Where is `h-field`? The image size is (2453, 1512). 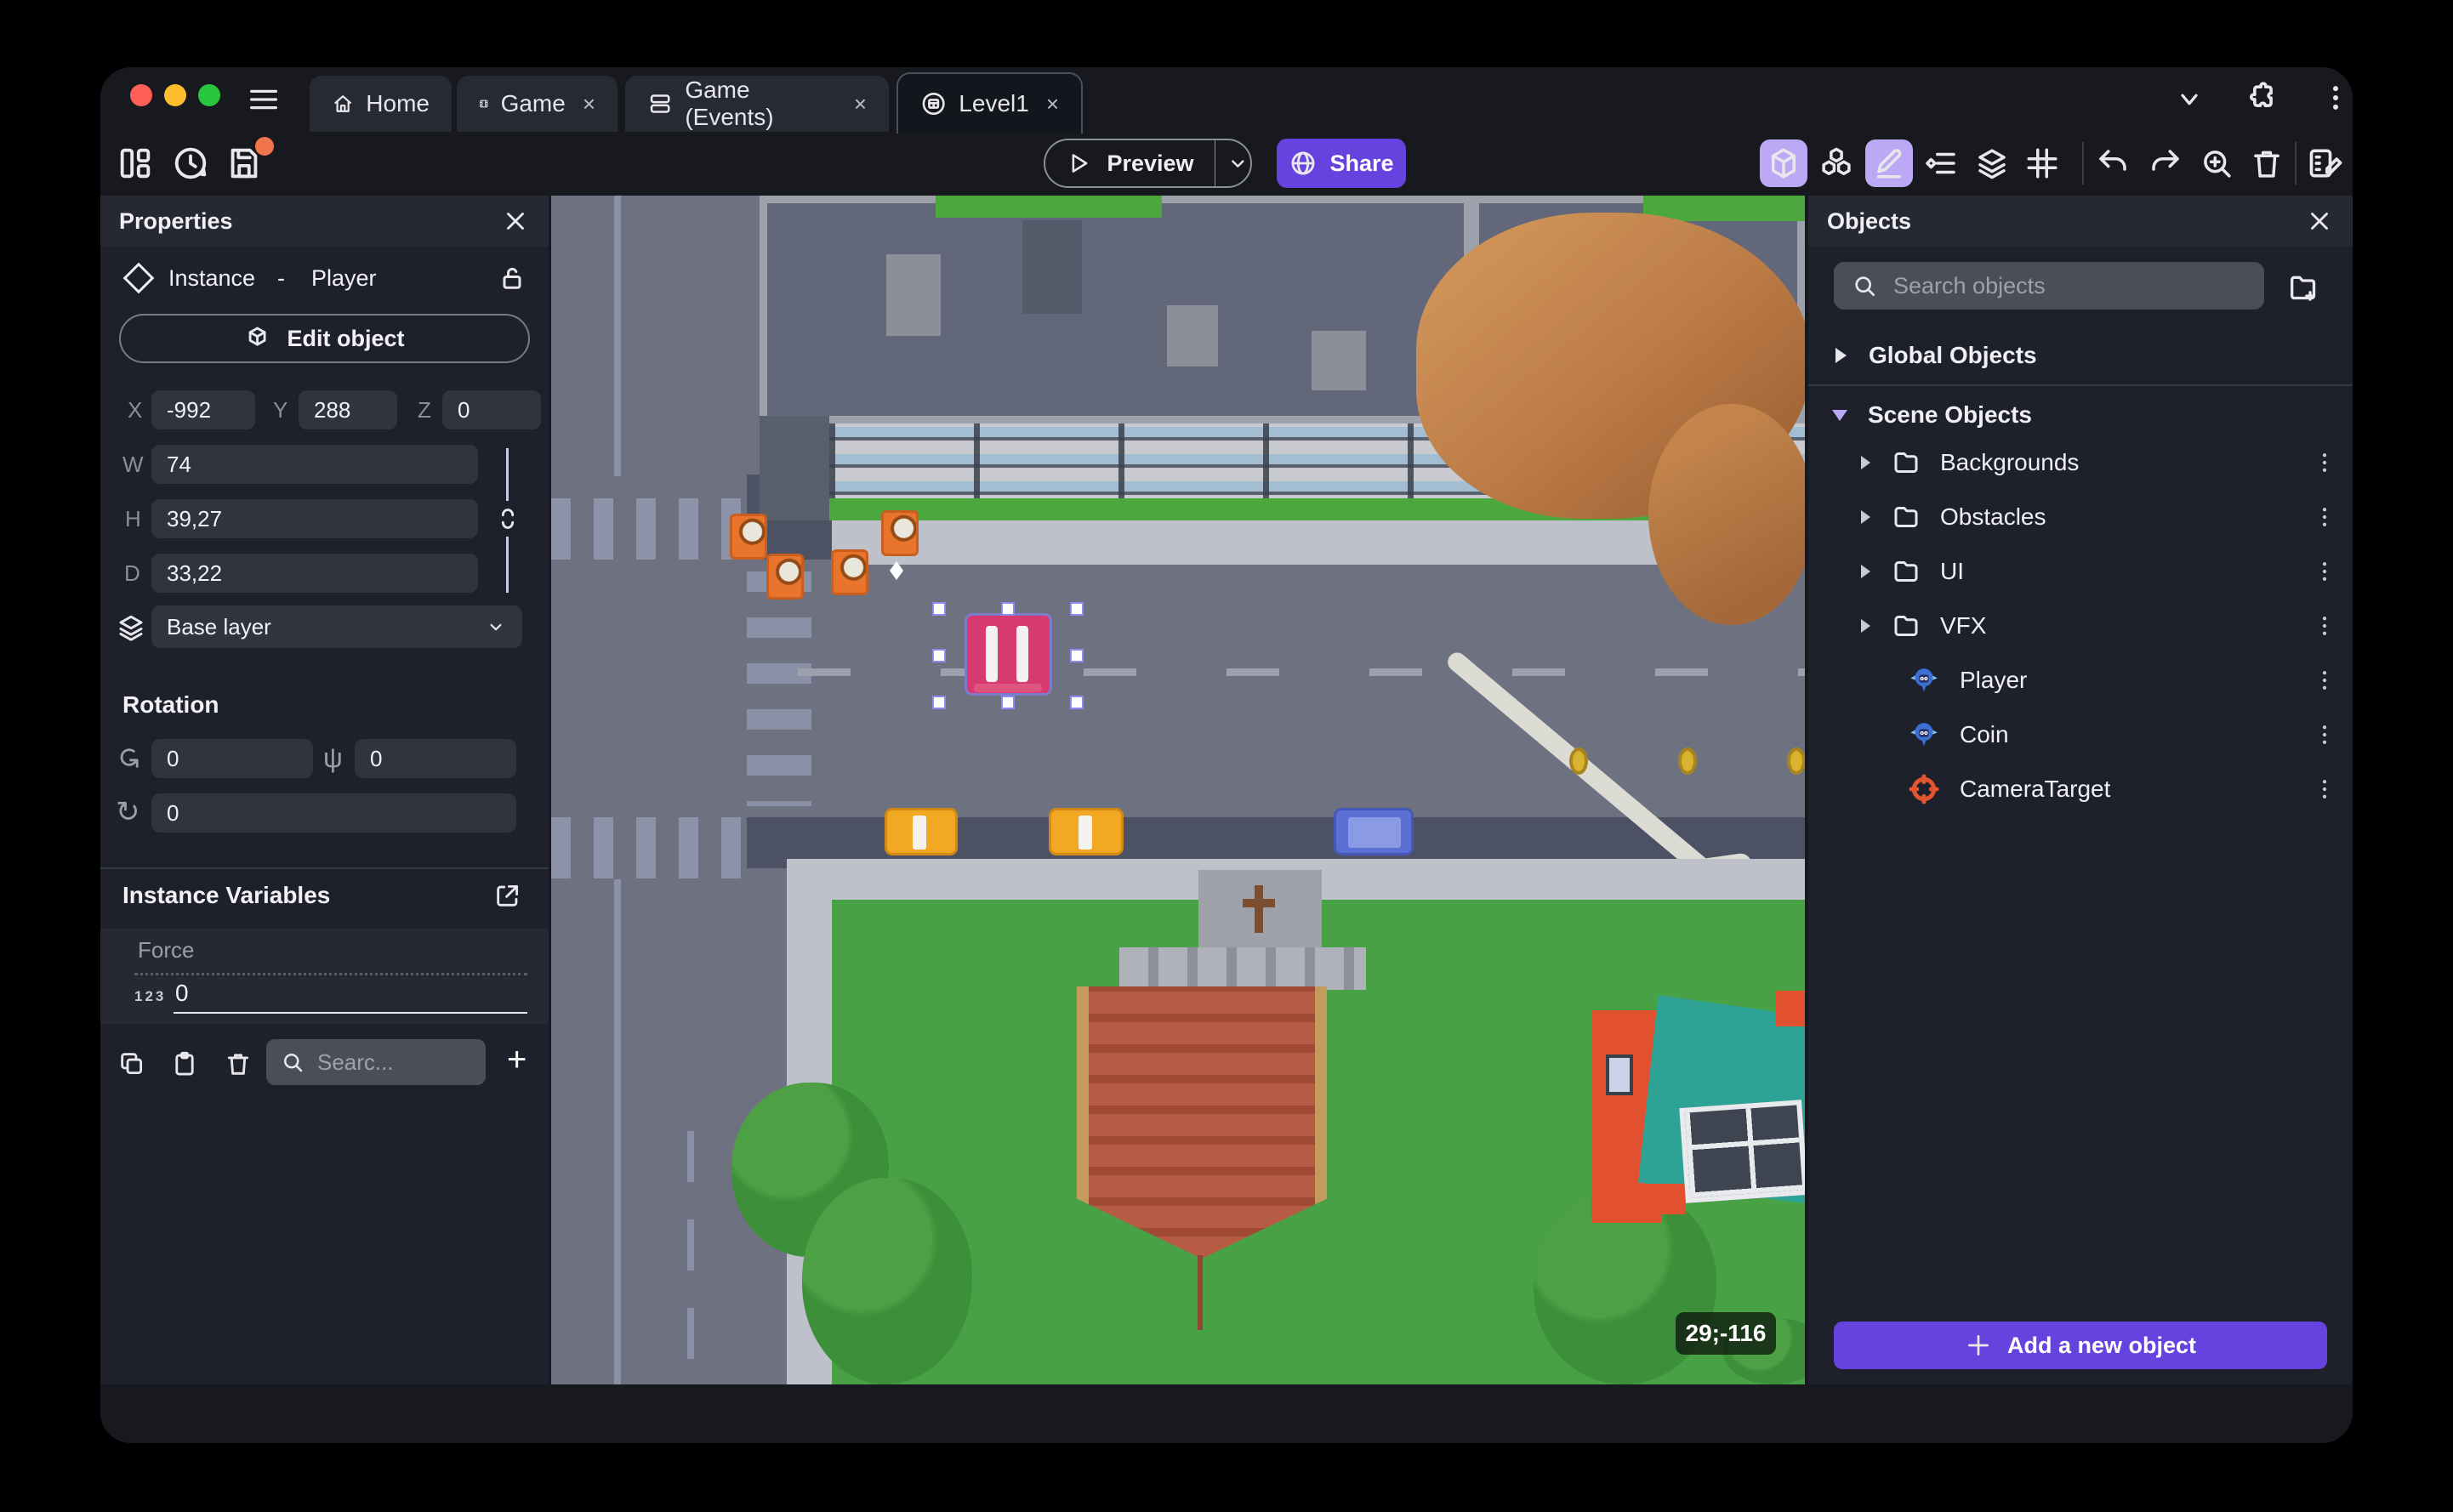 h-field is located at coordinates (314, 518).